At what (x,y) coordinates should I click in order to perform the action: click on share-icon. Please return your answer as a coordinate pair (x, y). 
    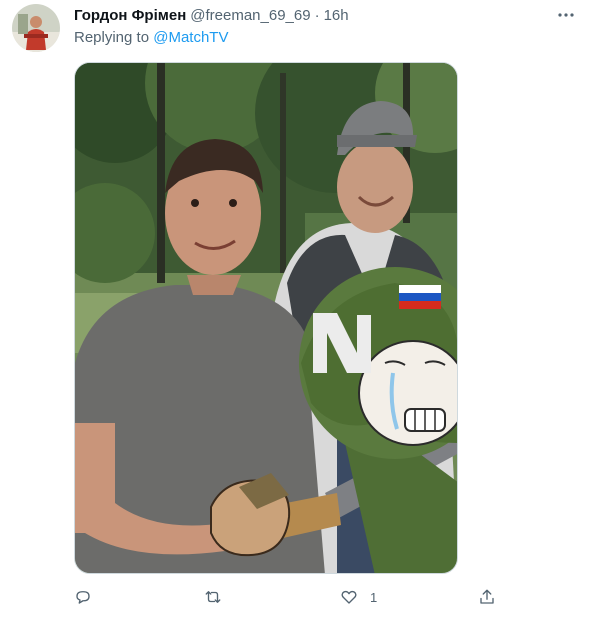
    Looking at the image, I should click on (487, 596).